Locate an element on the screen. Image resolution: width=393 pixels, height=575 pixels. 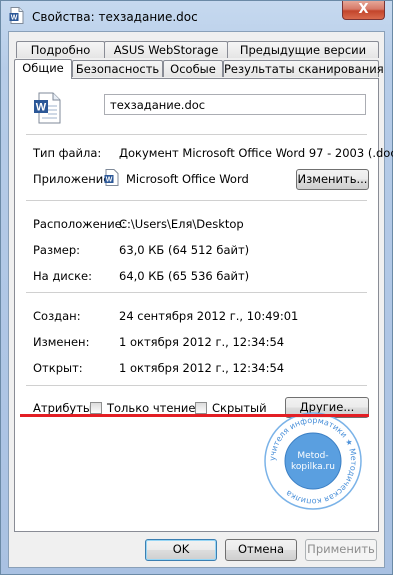
readonly-checkbox is located at coordinates (96, 408).